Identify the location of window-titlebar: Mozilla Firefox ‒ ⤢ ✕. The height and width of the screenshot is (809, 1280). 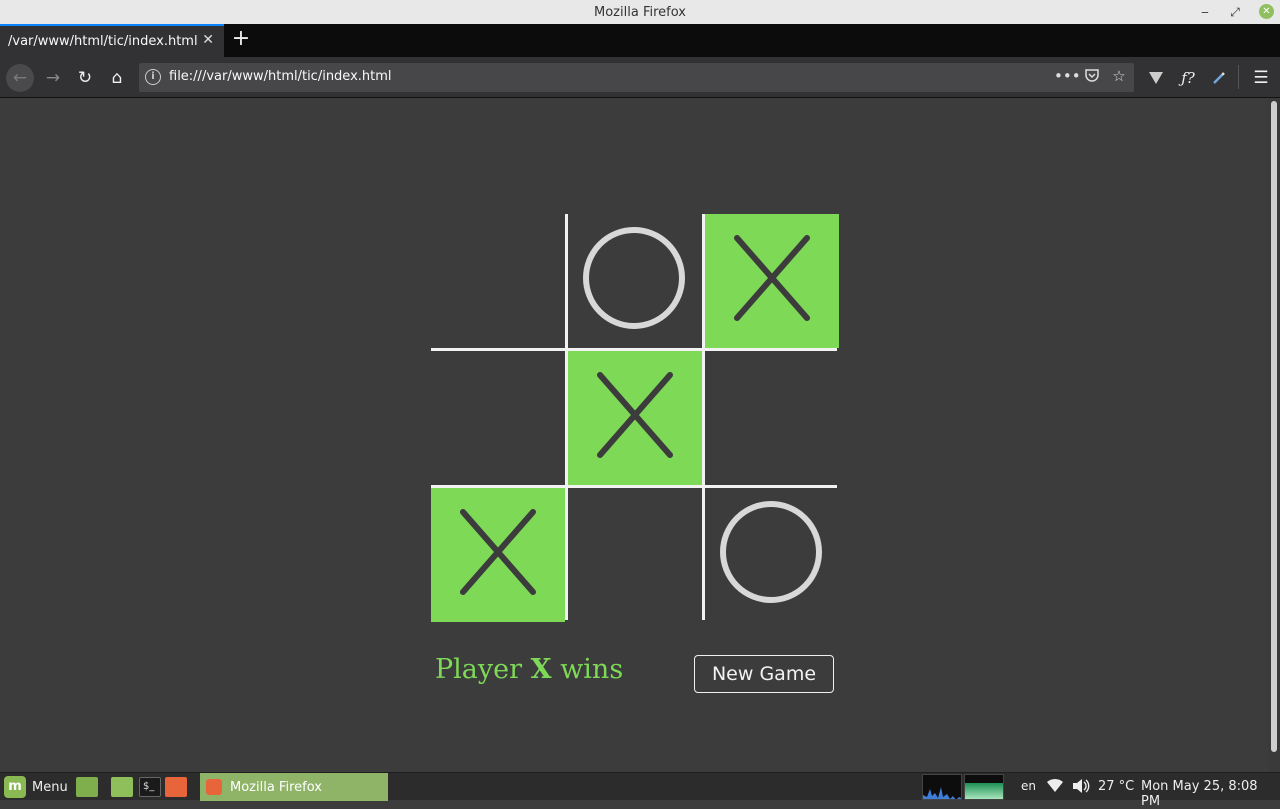
(640, 12).